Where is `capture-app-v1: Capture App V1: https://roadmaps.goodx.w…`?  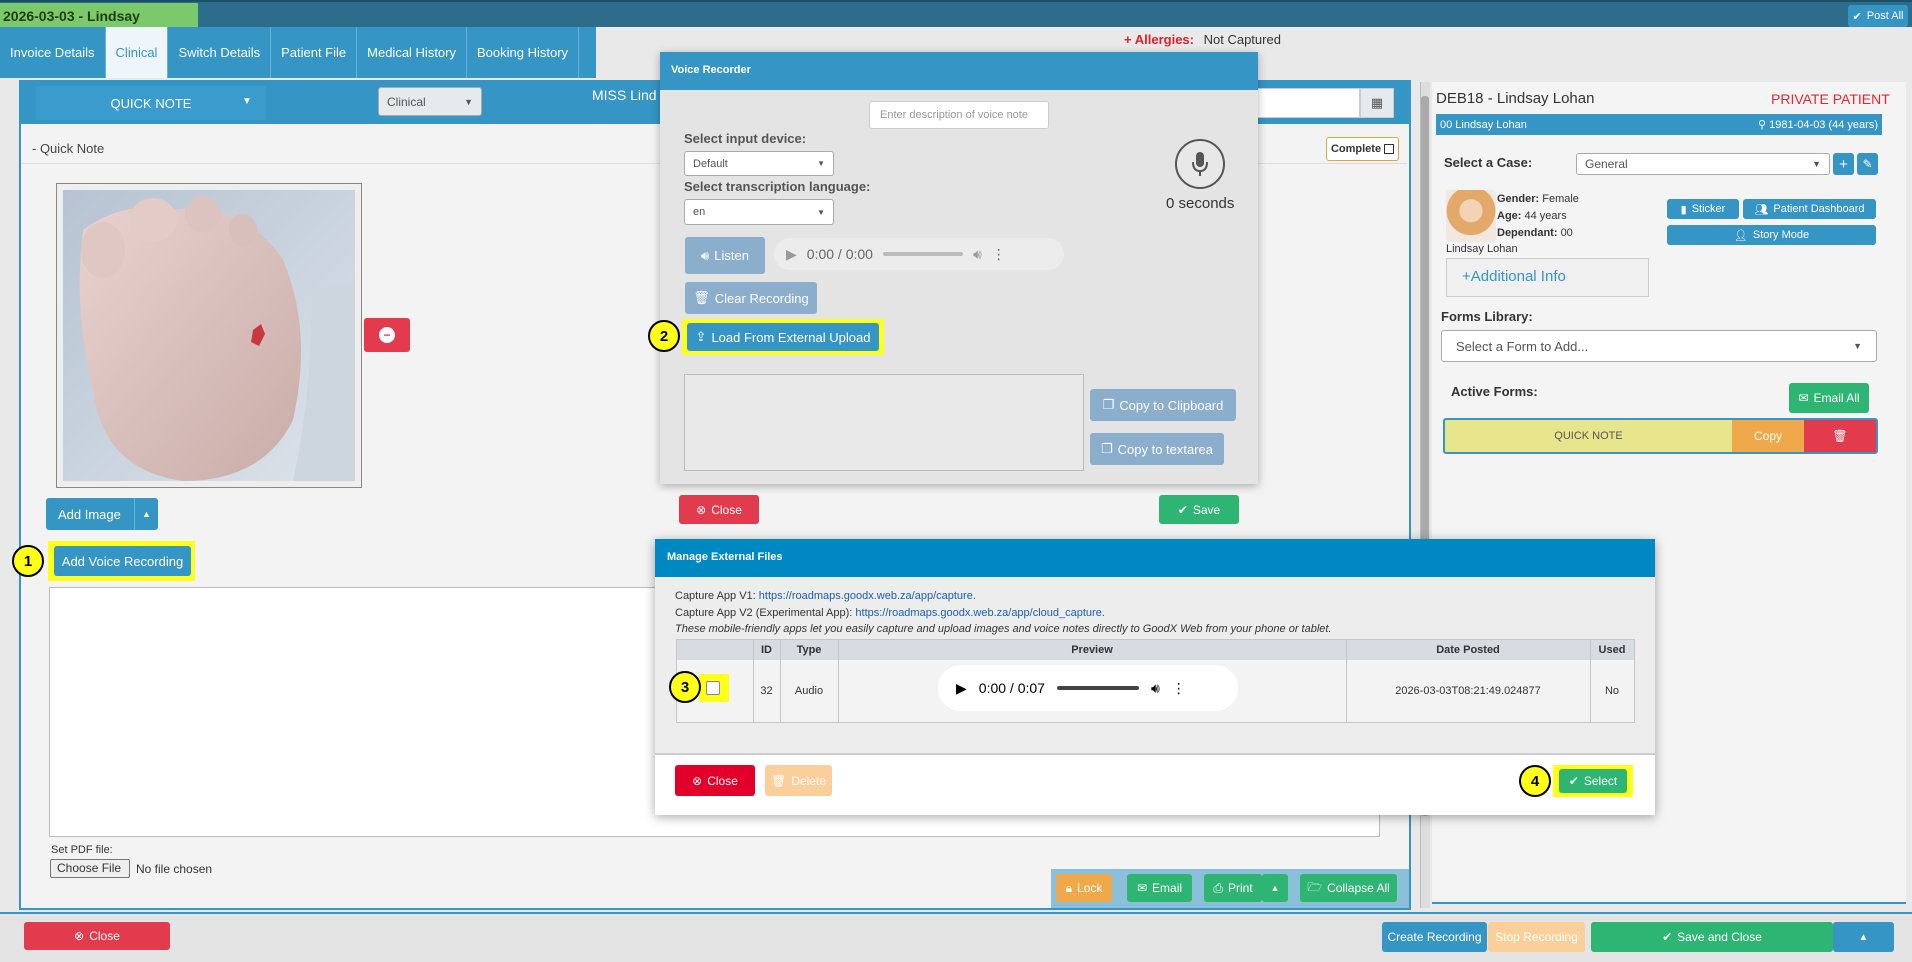 capture-app-v1: Capture App V1: https://roadmaps.goodx.w… is located at coordinates (825, 596).